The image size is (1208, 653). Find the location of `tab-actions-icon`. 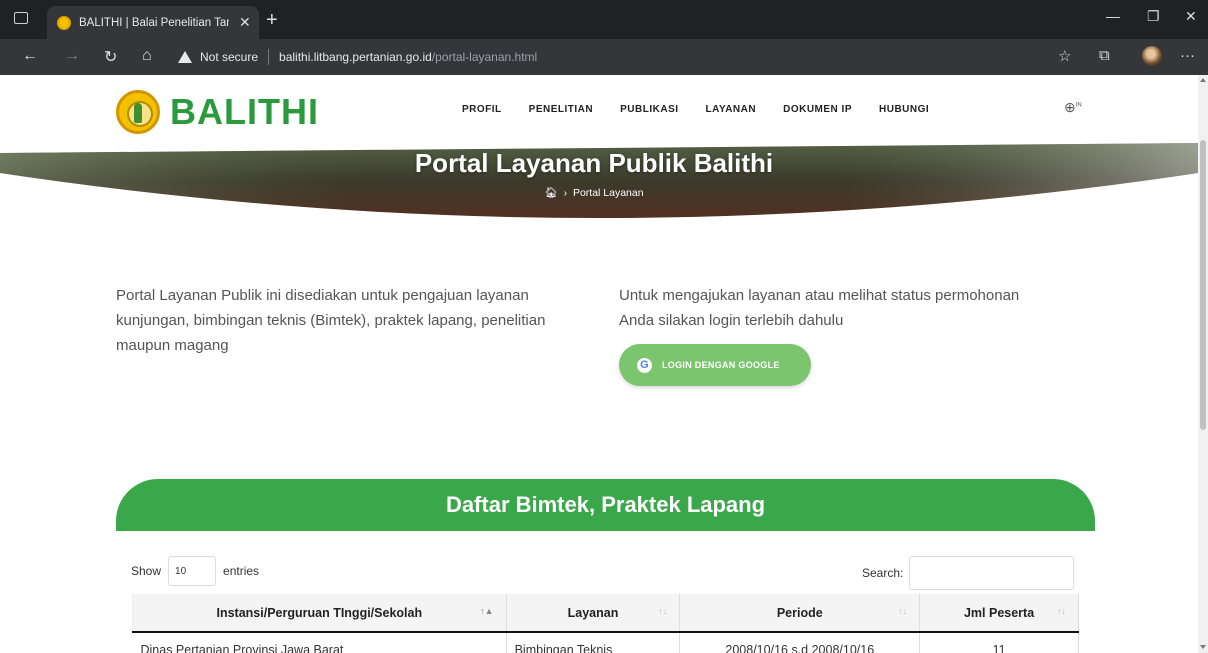

tab-actions-icon is located at coordinates (21, 18).